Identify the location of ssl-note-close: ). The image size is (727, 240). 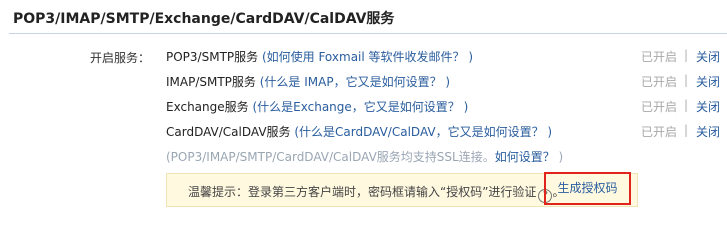
(559, 157).